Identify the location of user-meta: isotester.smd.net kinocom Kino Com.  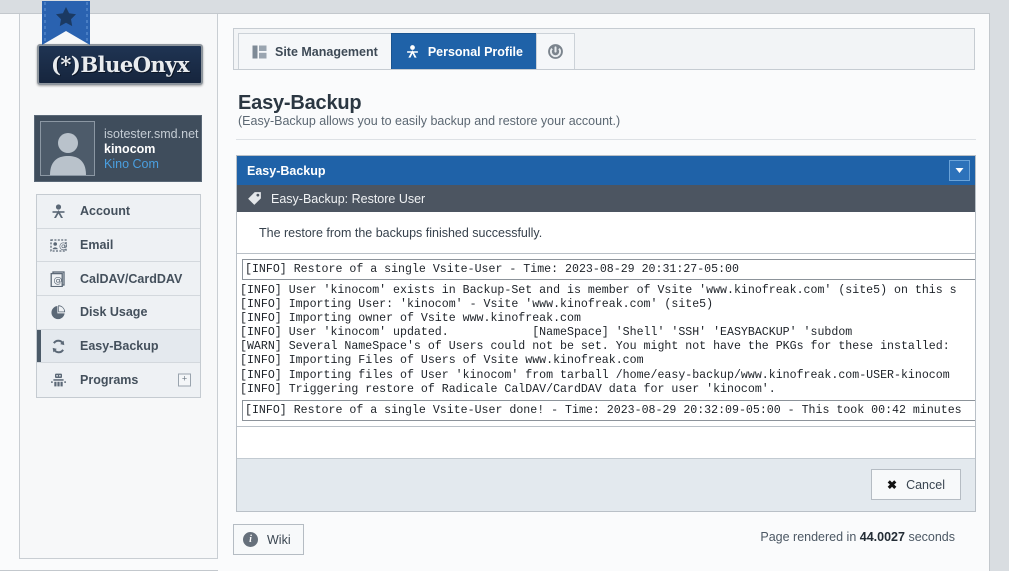
(151, 149).